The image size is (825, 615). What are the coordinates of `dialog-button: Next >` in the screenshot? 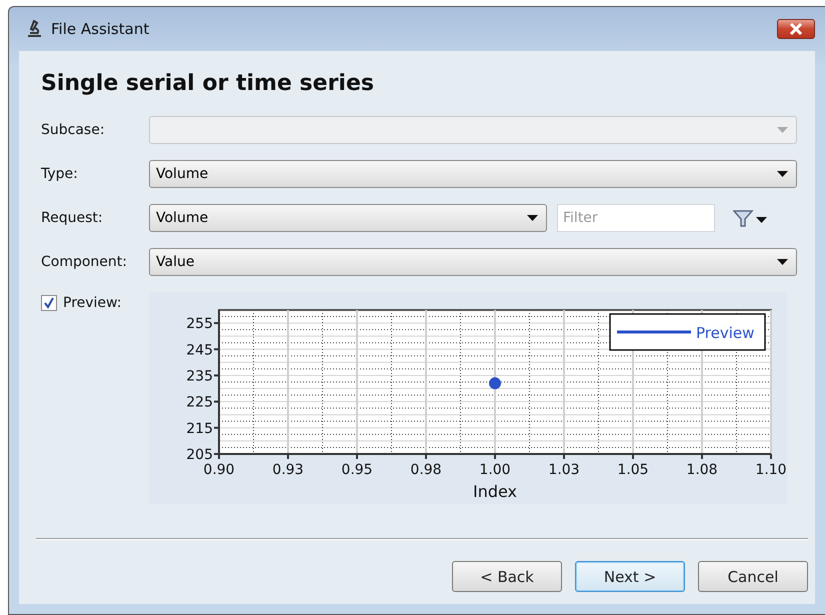 It's located at (630, 576).